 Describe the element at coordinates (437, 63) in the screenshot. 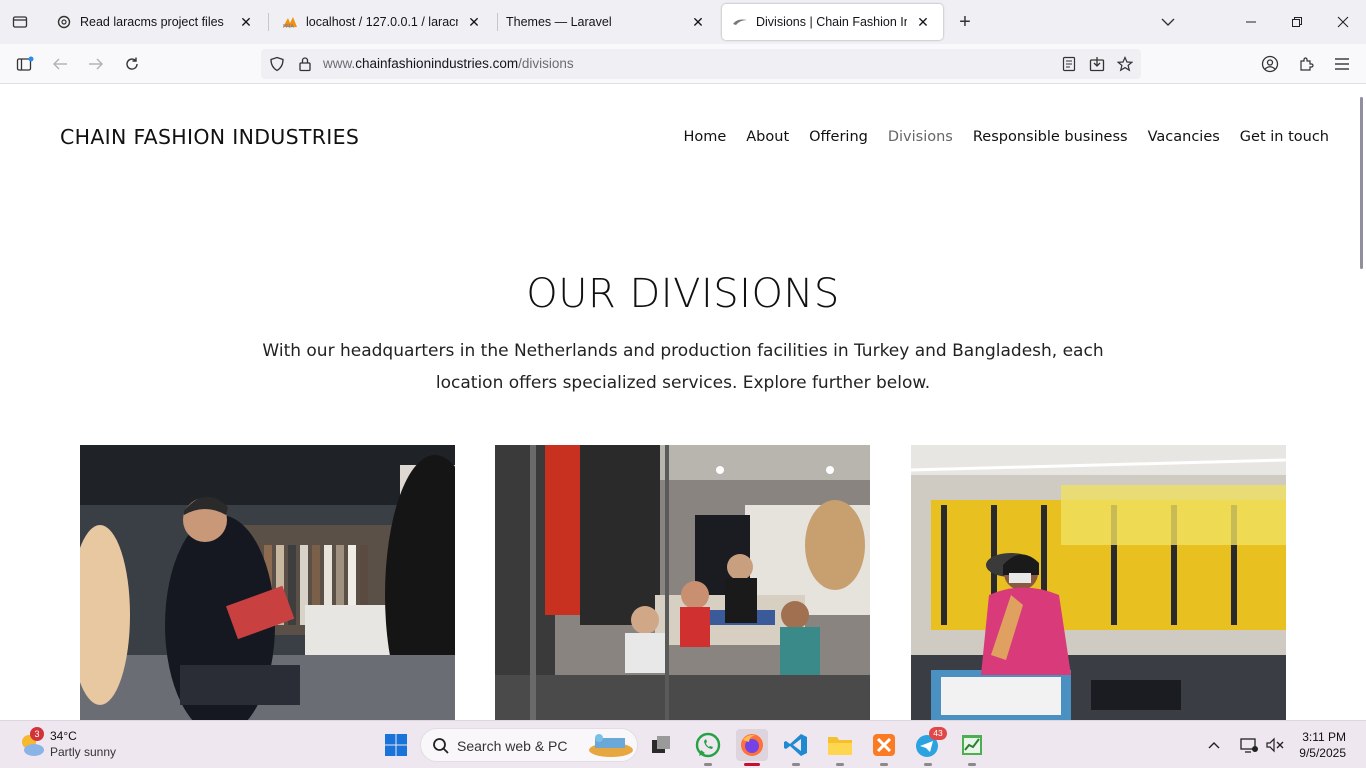

I see `url-domain: chainfashionindustries.com` at that location.